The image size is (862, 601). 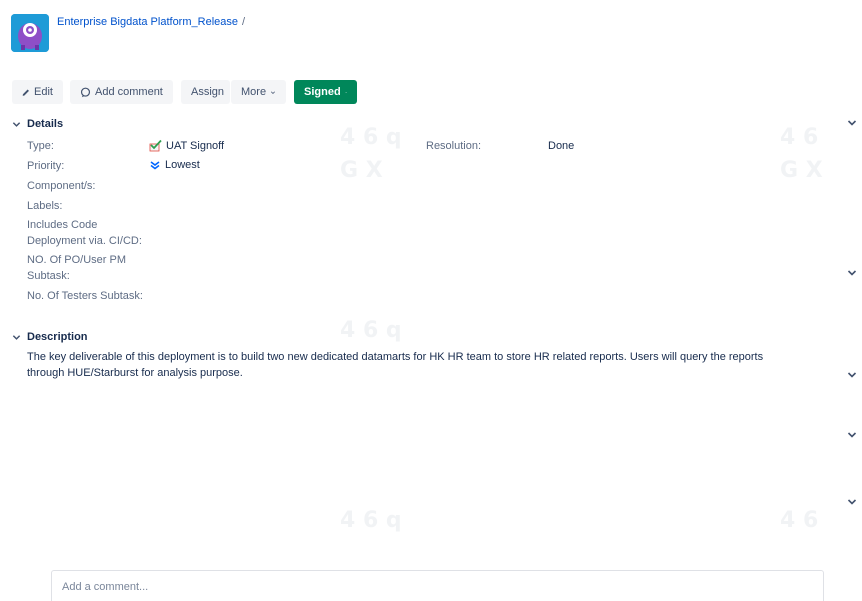 I want to click on issue-toolbar: Edit Add comment Assign More Signed, so click(x=184, y=92).